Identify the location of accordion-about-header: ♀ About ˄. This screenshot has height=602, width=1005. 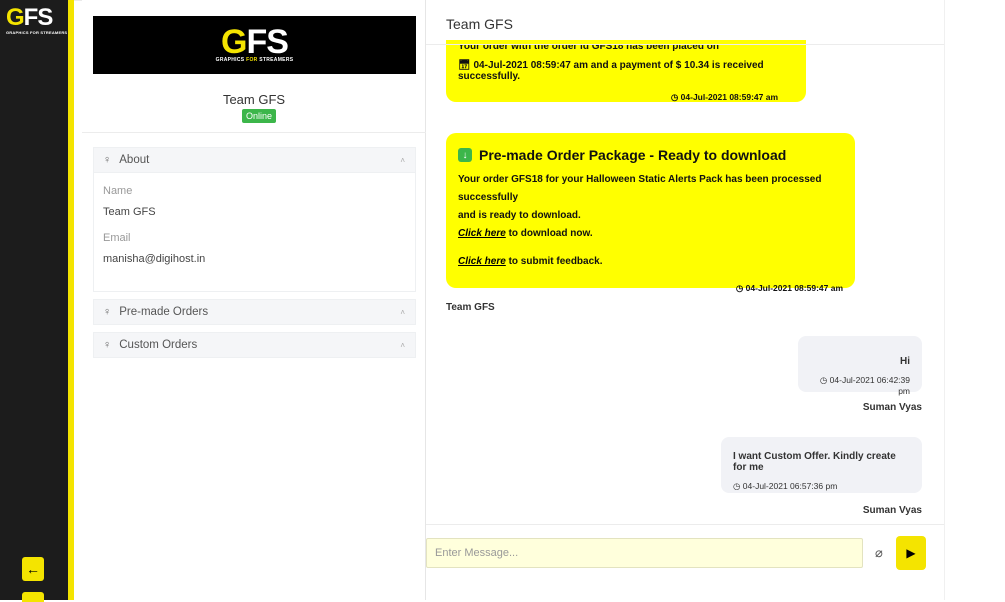
(254, 160).